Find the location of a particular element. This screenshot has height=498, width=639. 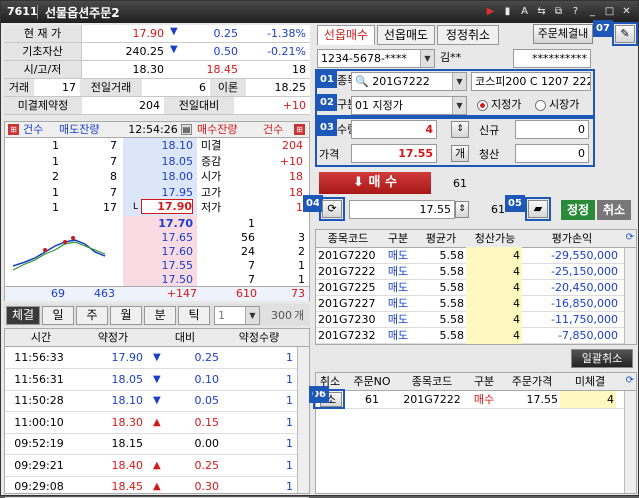

account-select: 1234-5678-**** ▼ is located at coordinates (376, 58).